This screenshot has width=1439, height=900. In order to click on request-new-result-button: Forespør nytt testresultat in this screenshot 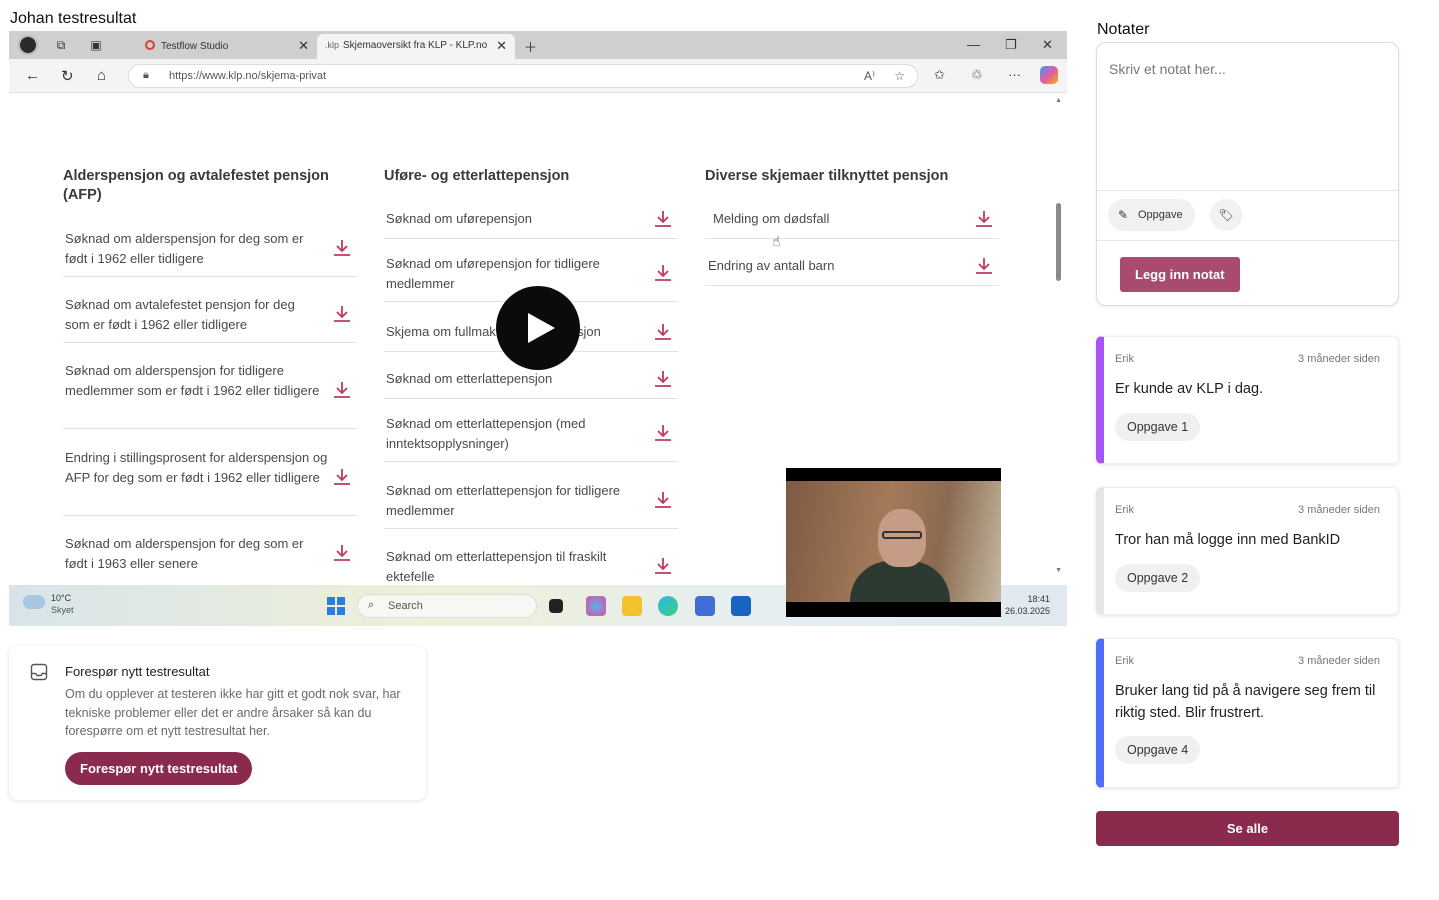, I will do `click(159, 768)`.